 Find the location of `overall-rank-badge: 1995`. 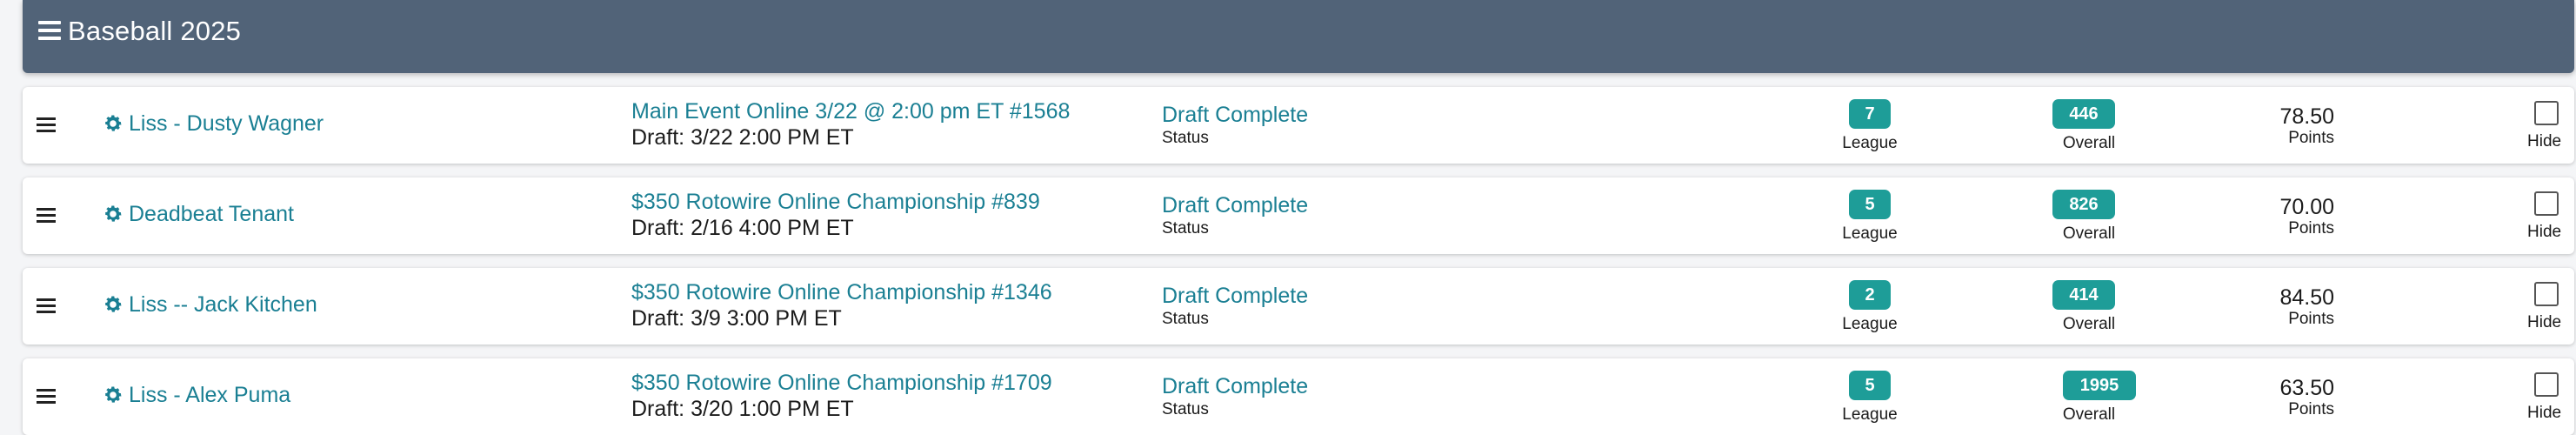

overall-rank-badge: 1995 is located at coordinates (2099, 385).